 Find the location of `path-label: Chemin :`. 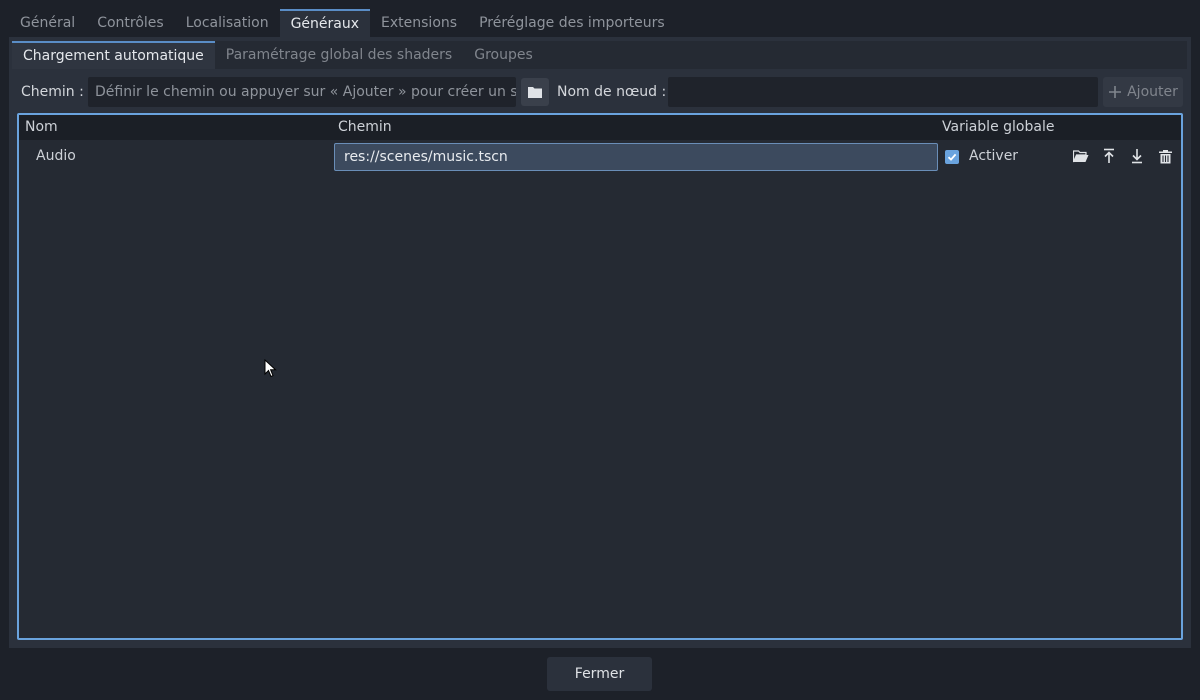

path-label: Chemin : is located at coordinates (52, 92).